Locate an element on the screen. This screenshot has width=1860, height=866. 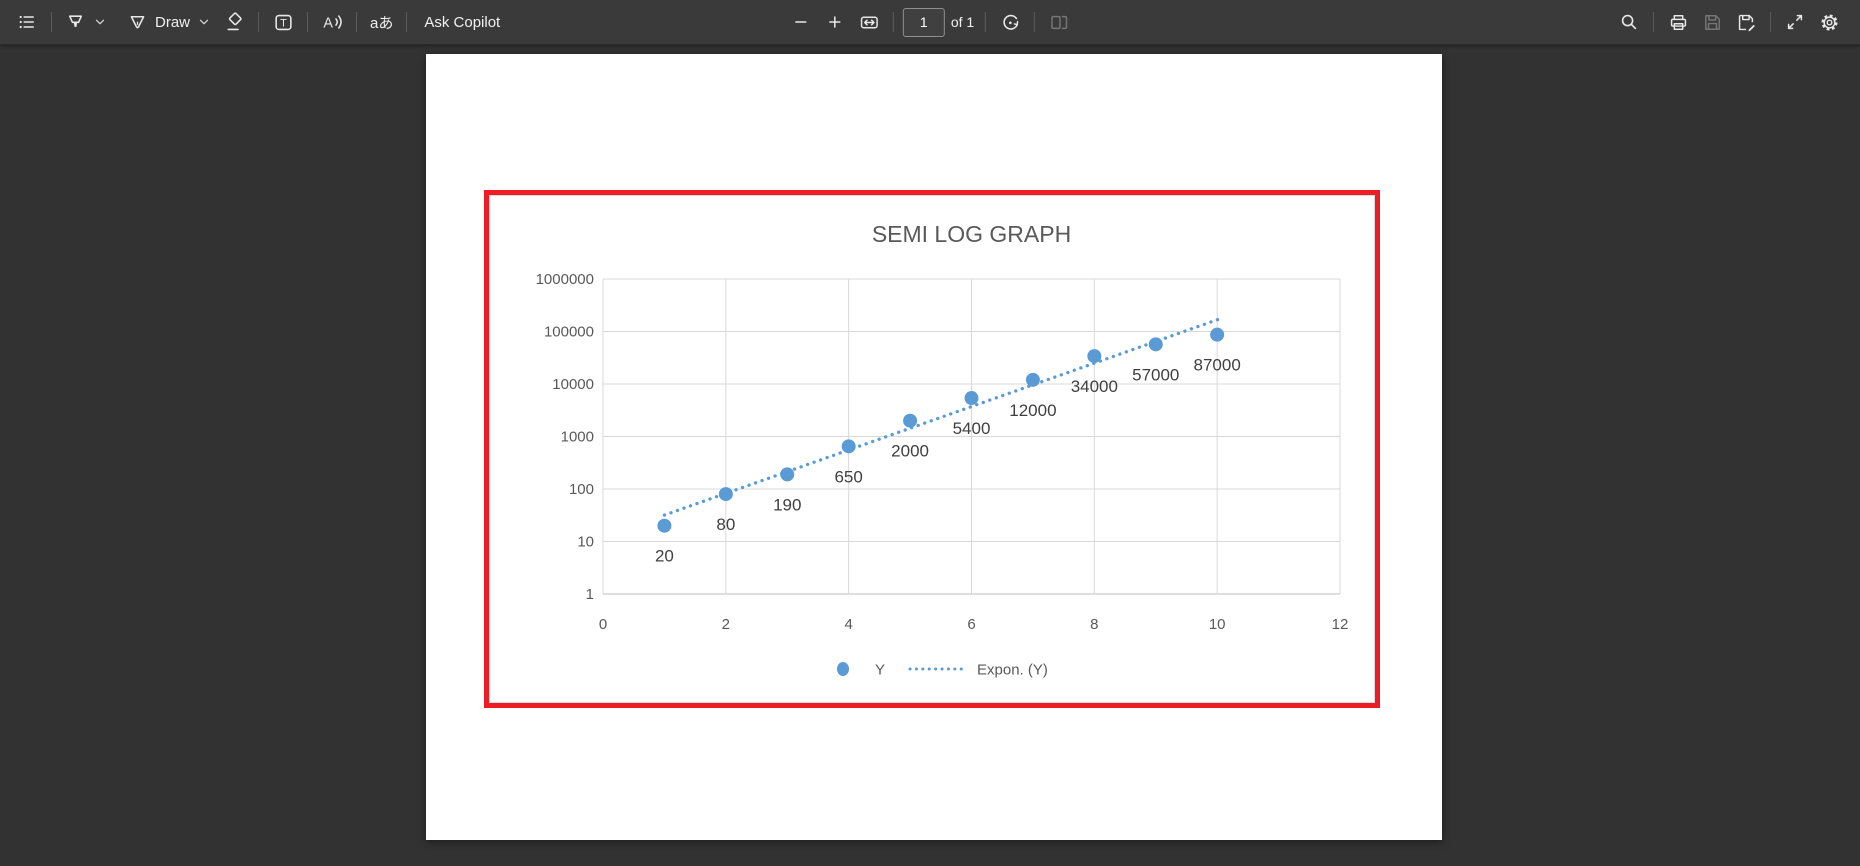
fit-to-width-button is located at coordinates (869, 22).